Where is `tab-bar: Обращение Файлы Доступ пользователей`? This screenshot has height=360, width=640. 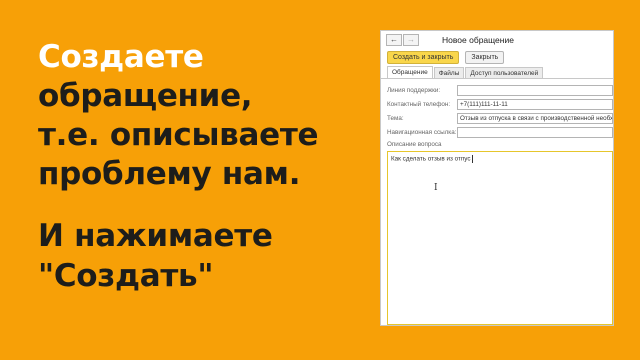
tab-bar: Обращение Файлы Доступ пользователей is located at coordinates (497, 72).